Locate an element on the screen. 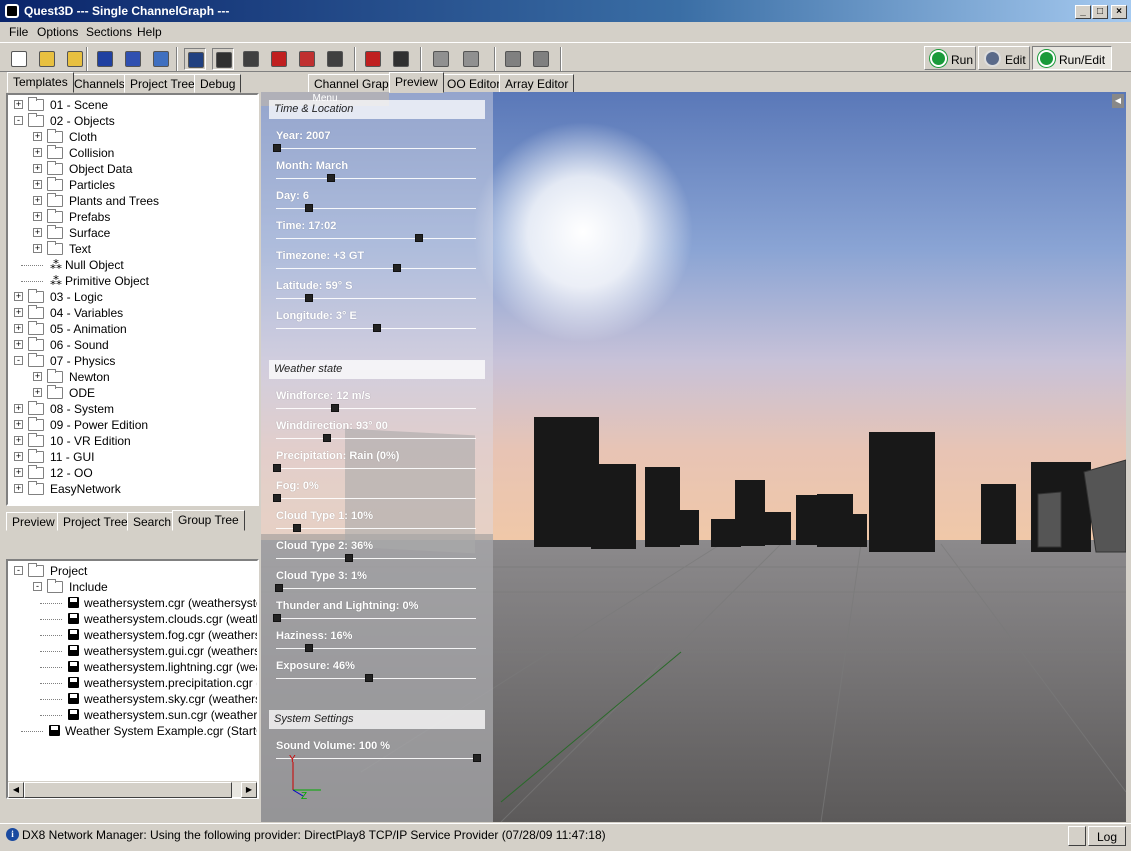 The height and width of the screenshot is (851, 1131). horizontal-scrollbar: ◀ ▶ is located at coordinates (132, 789).